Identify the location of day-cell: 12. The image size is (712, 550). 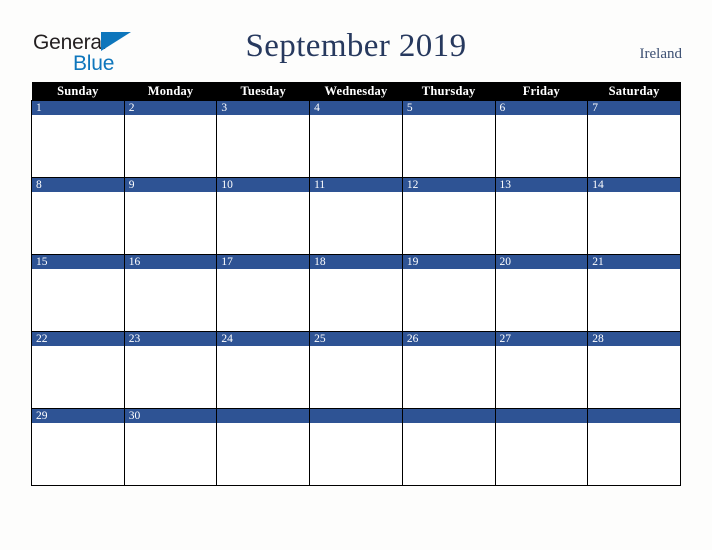
(448, 216).